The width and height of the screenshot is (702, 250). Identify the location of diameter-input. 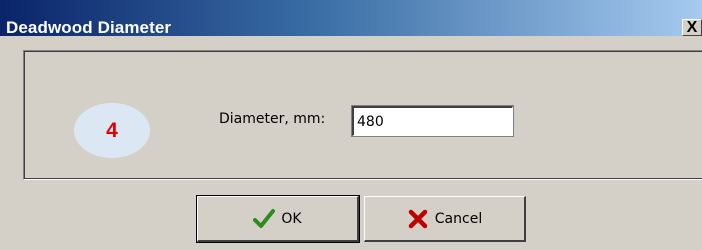
(432, 121).